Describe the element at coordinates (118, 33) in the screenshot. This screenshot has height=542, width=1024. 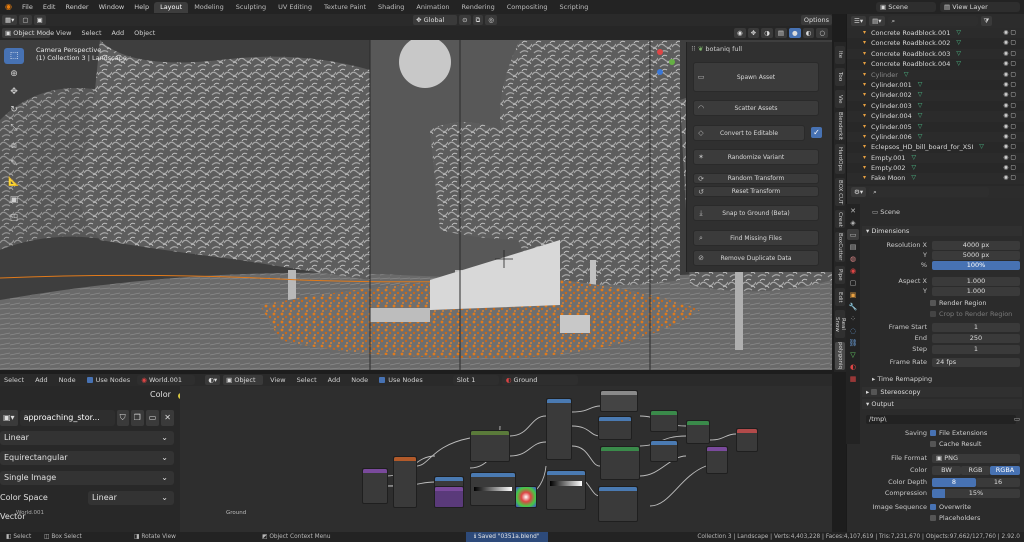
I see `menu-add: Add` at that location.